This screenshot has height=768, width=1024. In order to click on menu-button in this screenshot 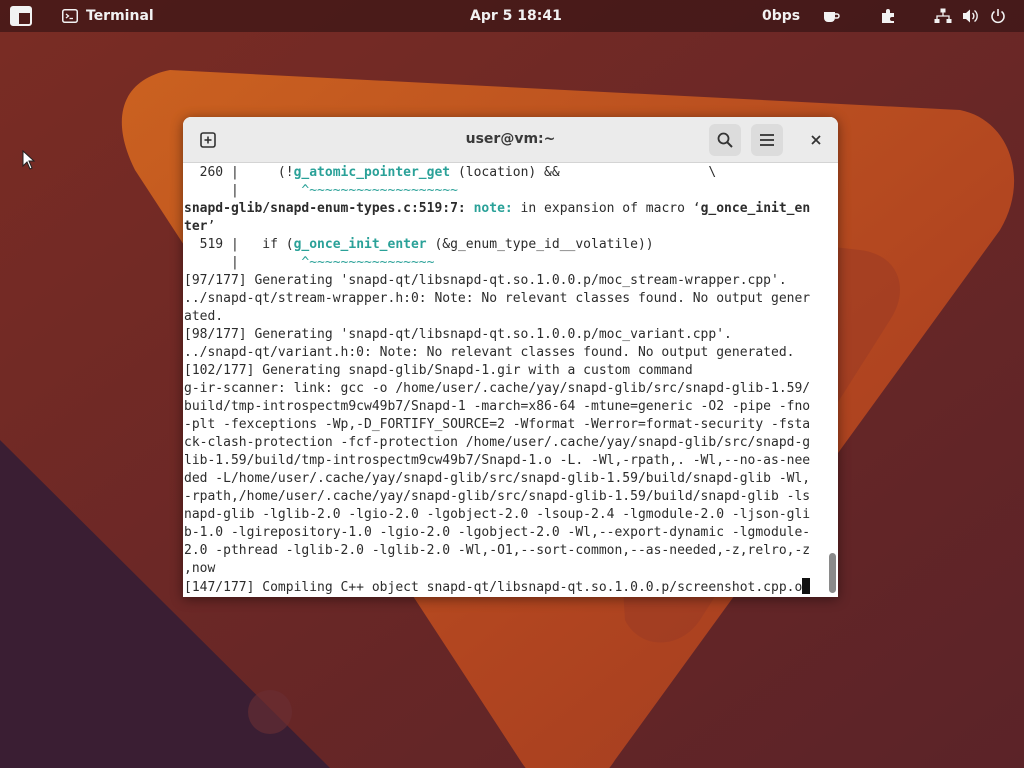, I will do `click(767, 140)`.